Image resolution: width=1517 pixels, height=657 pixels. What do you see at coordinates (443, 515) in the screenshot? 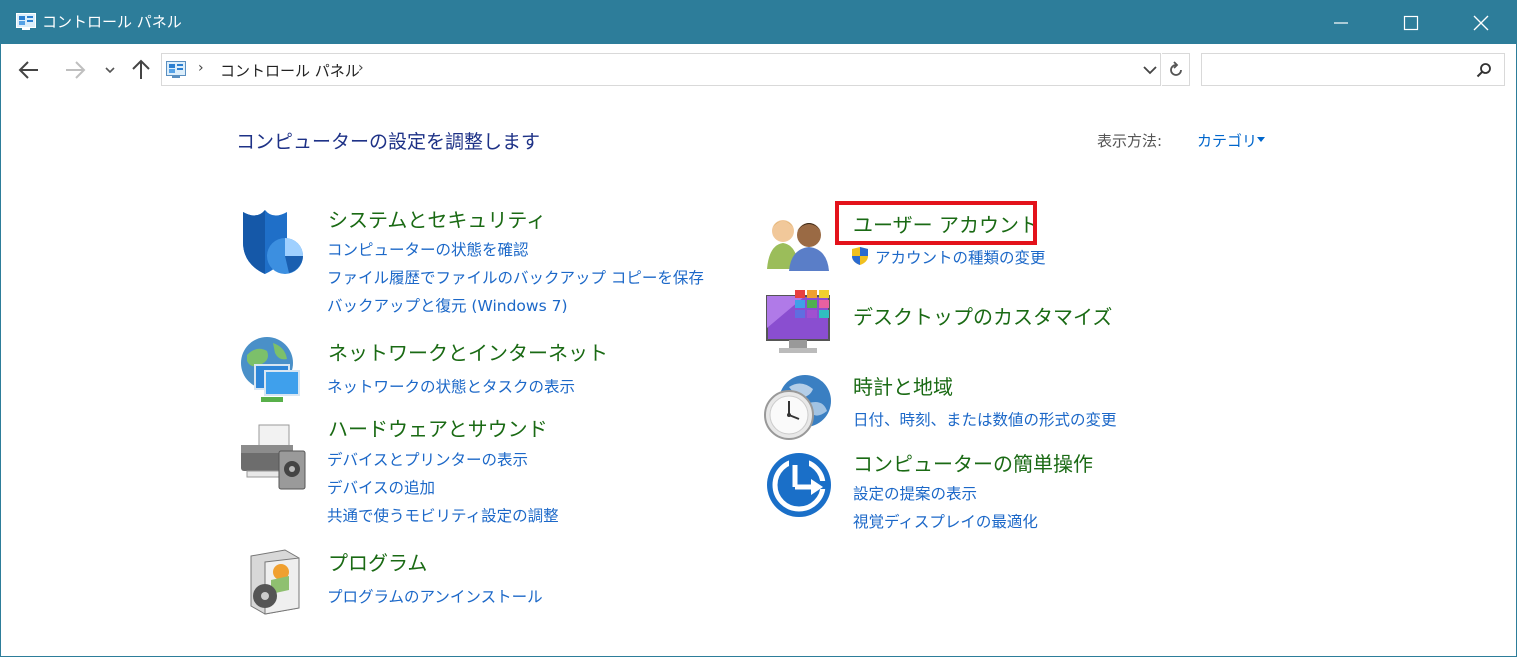
I see `link-mobility-settings: 共通で使うモビリティ設定の調整` at bounding box center [443, 515].